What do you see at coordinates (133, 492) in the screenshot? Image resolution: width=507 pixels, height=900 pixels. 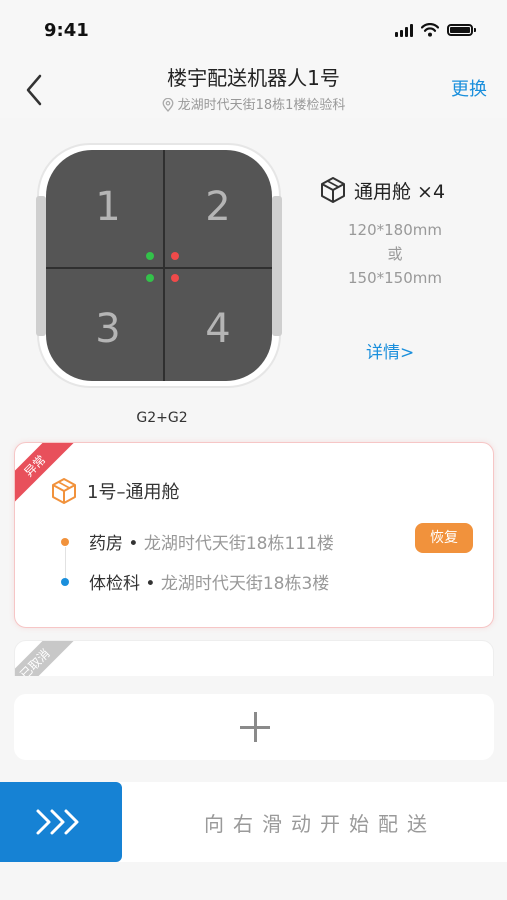 I see `task-title: 1号–通用舱` at bounding box center [133, 492].